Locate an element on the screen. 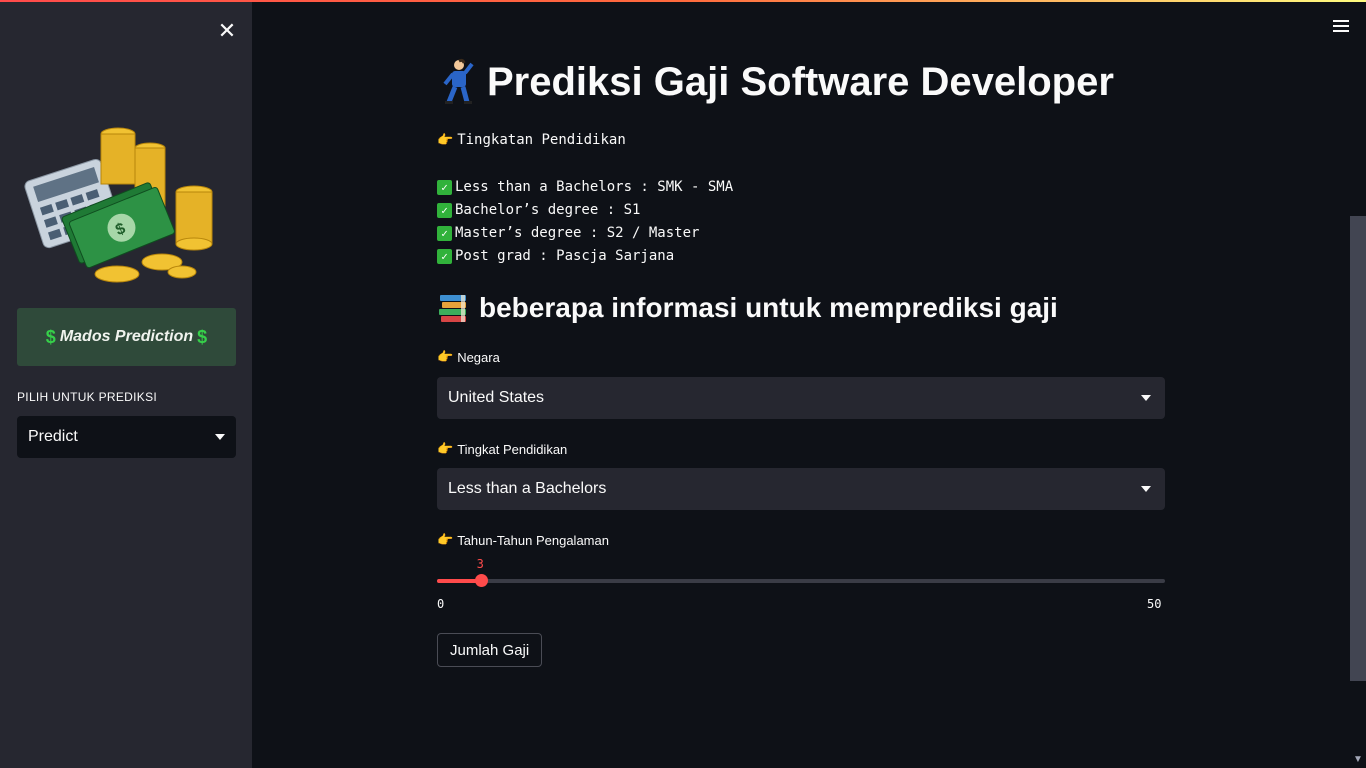  page-title: Prediksi Gaji Software Developer is located at coordinates (775, 82).